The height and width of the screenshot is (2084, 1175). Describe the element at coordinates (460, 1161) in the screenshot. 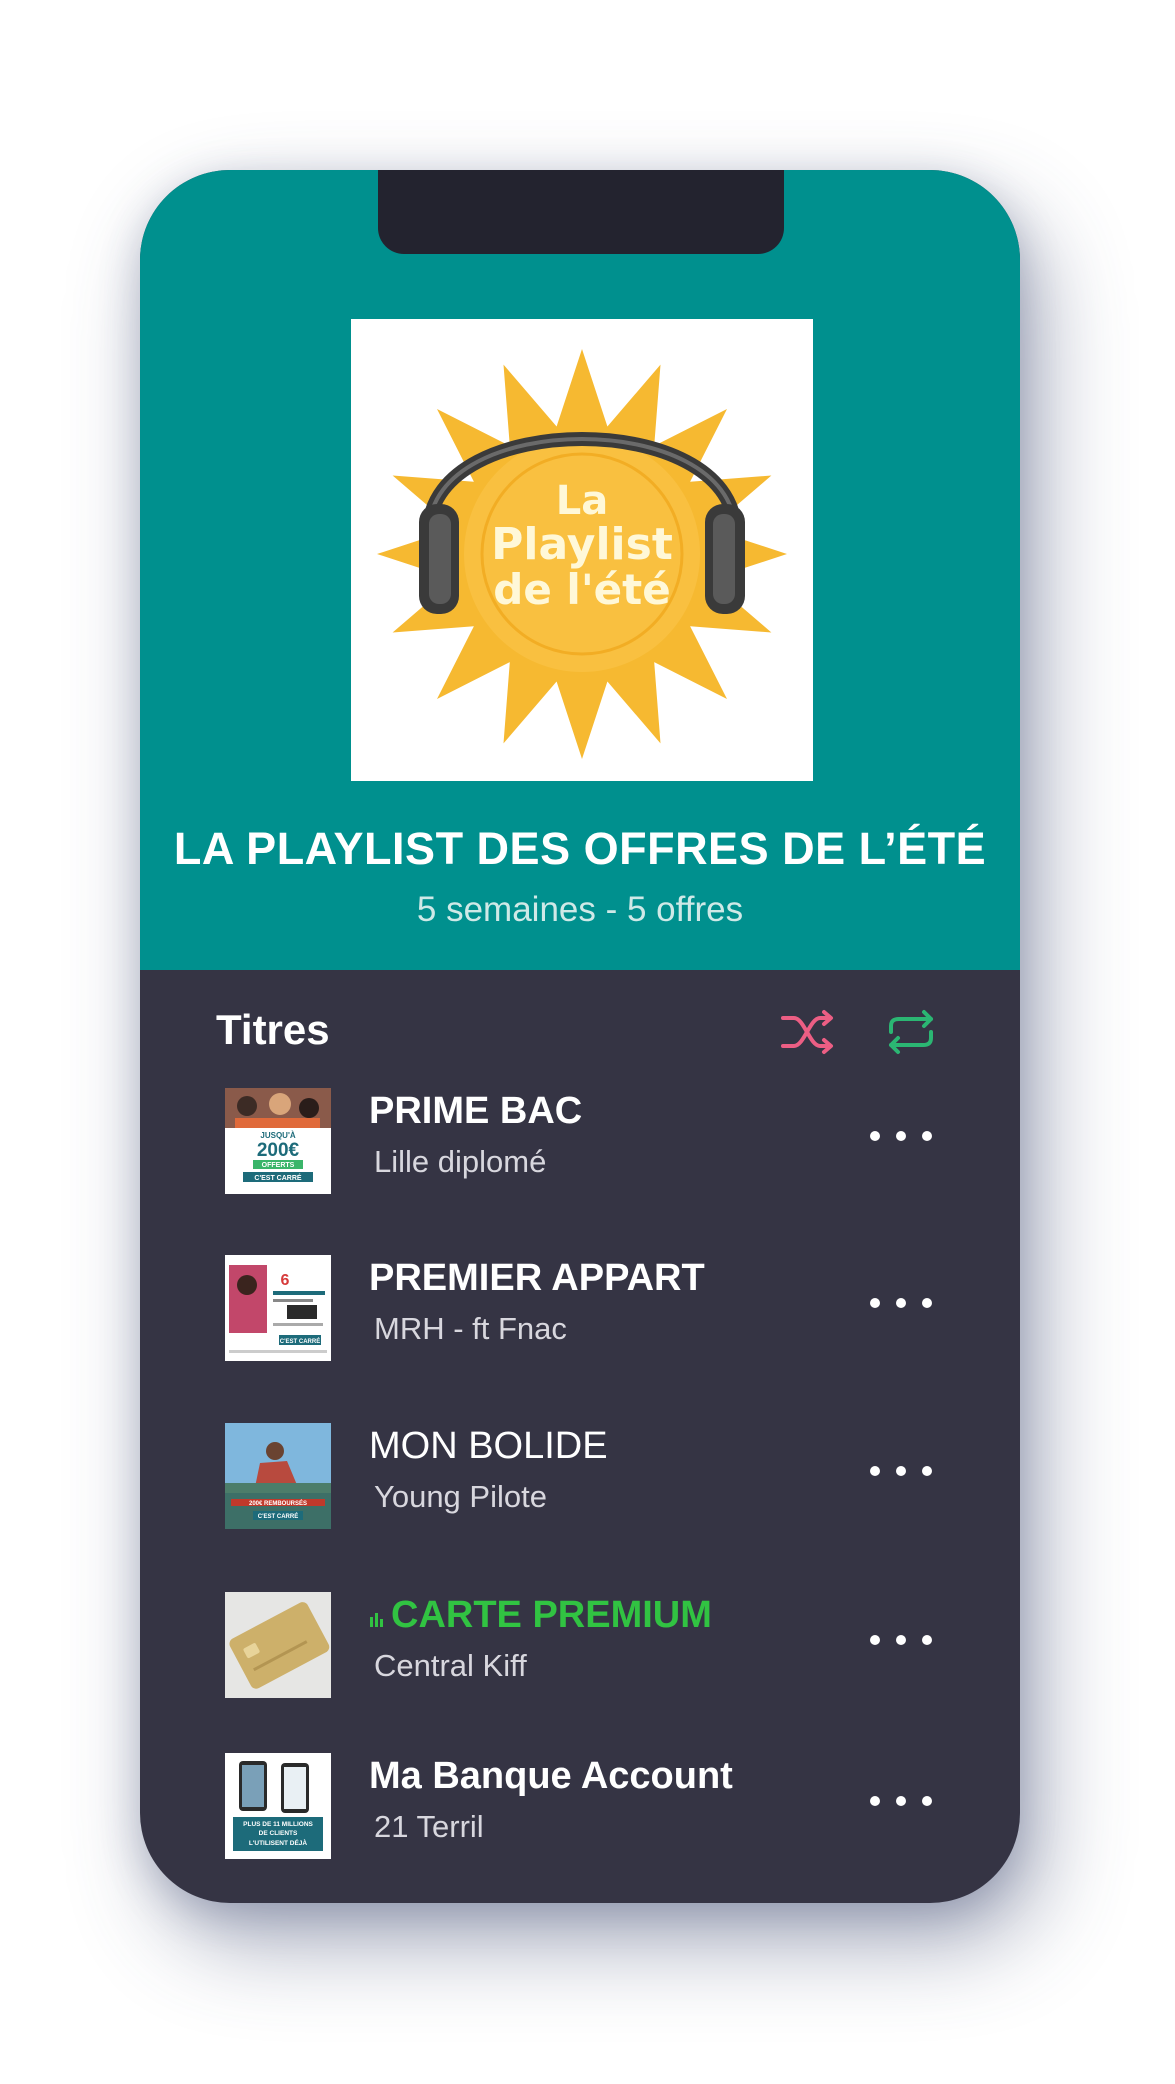

I see `track-artist: Lille diplomé` at that location.